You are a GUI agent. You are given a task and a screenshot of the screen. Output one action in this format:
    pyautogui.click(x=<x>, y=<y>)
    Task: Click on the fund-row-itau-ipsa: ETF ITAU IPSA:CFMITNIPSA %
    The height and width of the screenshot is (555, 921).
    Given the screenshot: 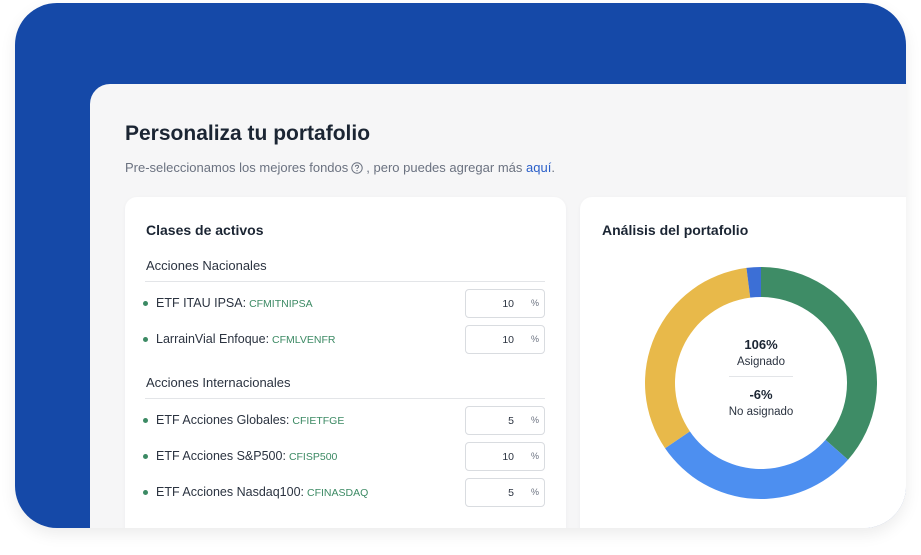 What is the action you would take?
    pyautogui.click(x=344, y=303)
    